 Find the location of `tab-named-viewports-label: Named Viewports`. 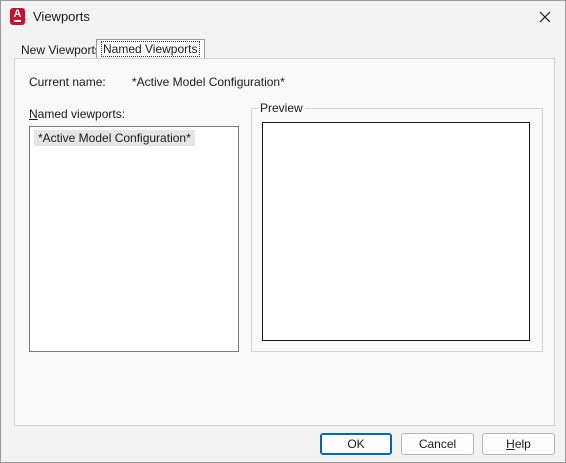

tab-named-viewports-label: Named Viewports is located at coordinates (150, 49).